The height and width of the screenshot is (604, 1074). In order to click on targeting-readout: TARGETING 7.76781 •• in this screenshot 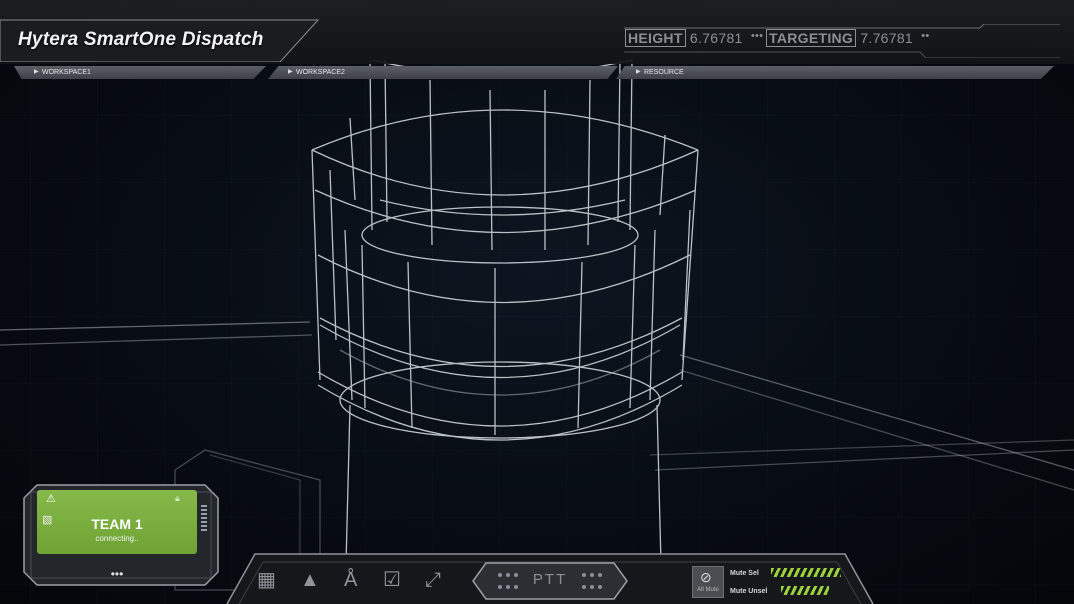, I will do `click(850, 38)`.